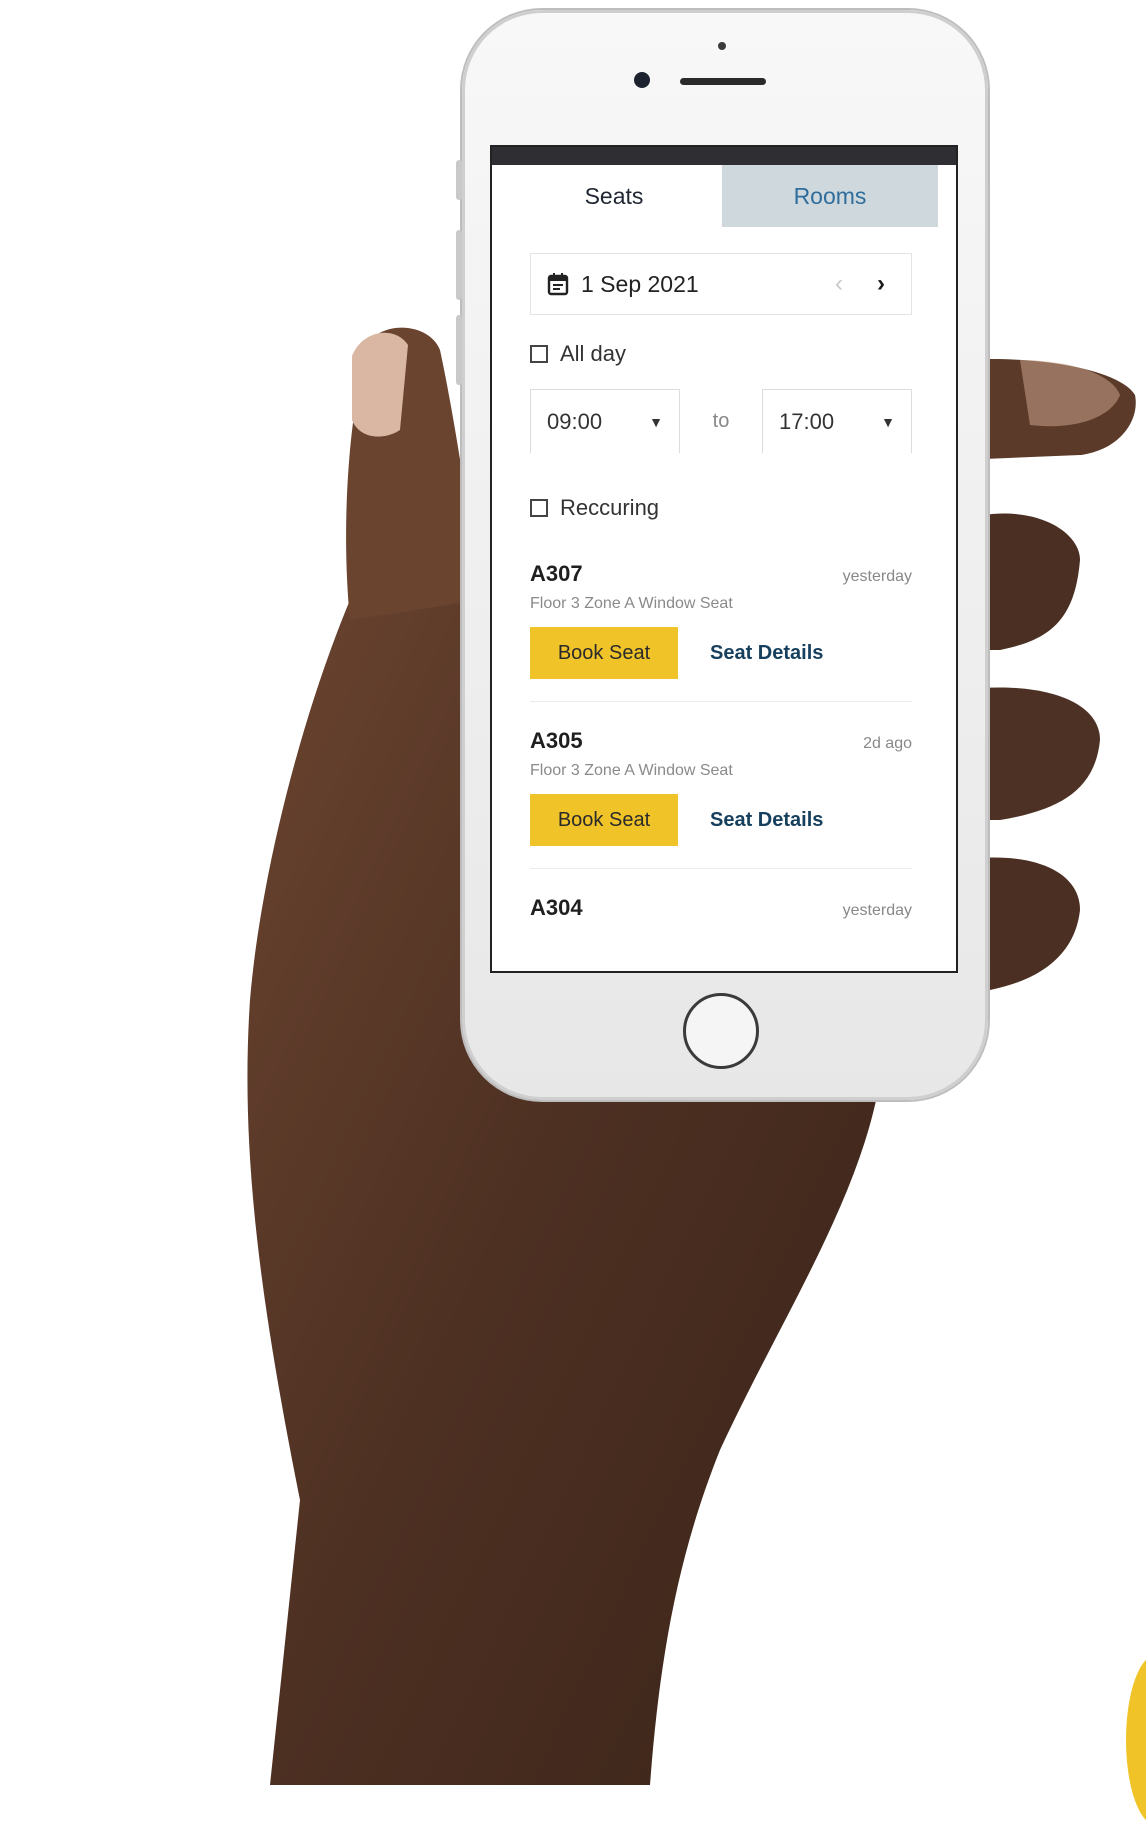  What do you see at coordinates (605, 421) in the screenshot?
I see `start-time-select: 09:00 ▼` at bounding box center [605, 421].